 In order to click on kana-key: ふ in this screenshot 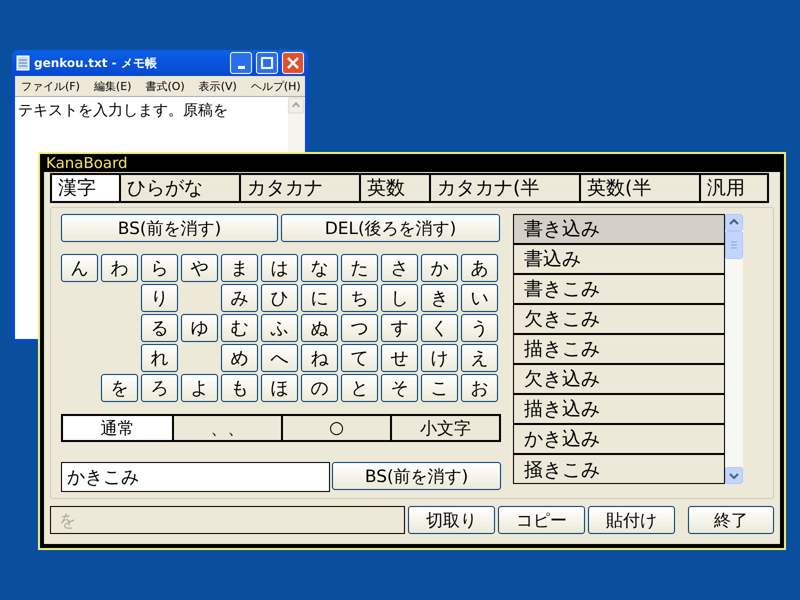, I will do `click(279, 328)`.